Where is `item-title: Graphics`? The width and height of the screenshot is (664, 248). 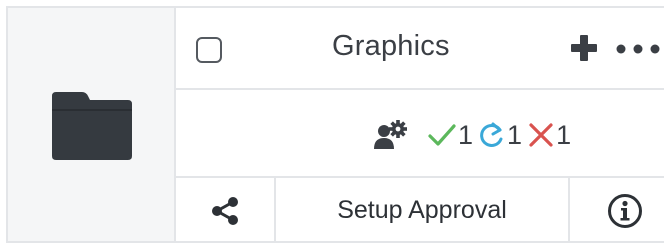
item-title: Graphics is located at coordinates (391, 46).